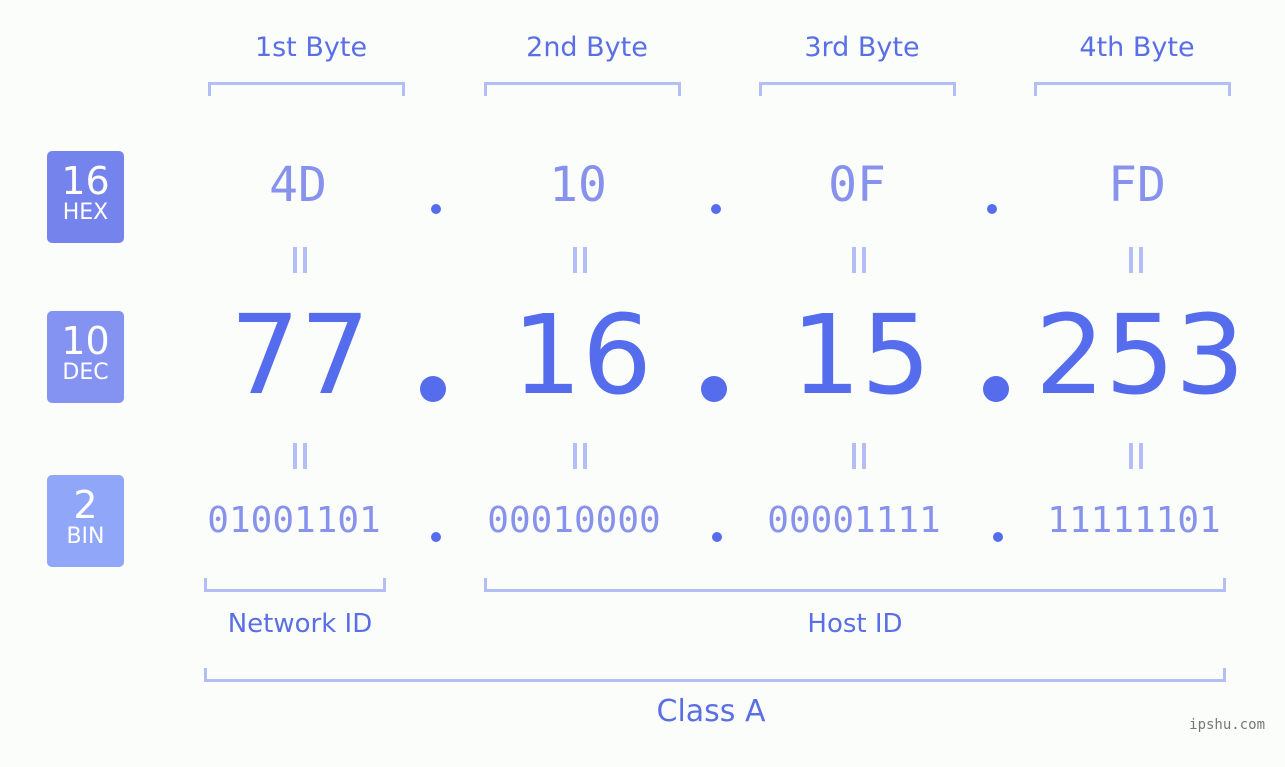 This screenshot has height=767, width=1285. Describe the element at coordinates (1137, 185) in the screenshot. I see `hex-value-4: FD` at that location.